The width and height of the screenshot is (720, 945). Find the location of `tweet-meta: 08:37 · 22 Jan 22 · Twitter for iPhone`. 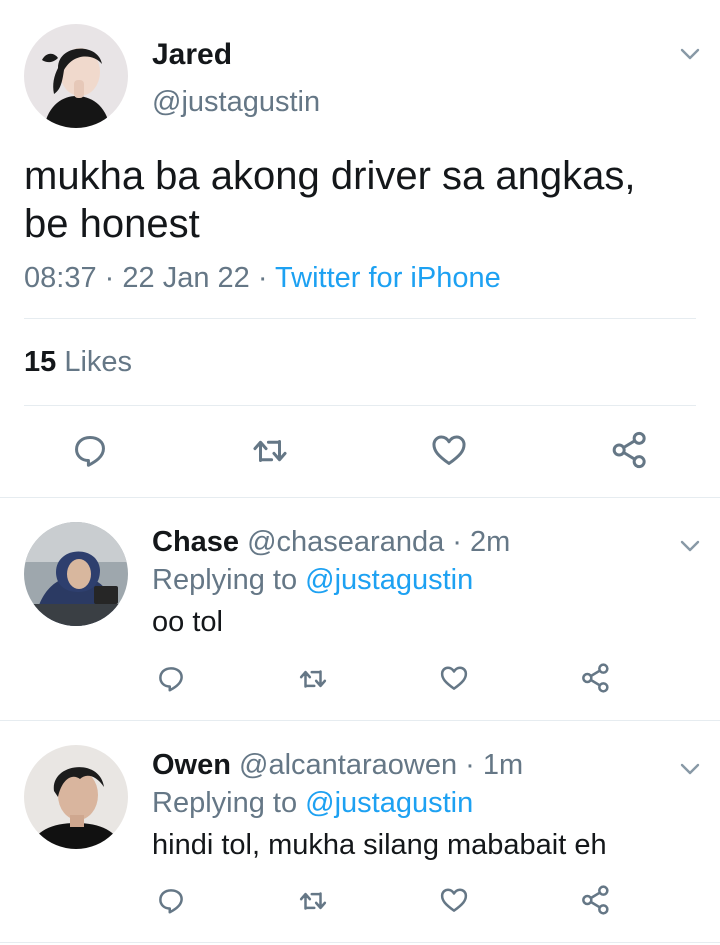

tweet-meta: 08:37 · 22 Jan 22 · Twitter for iPhone is located at coordinates (262, 278).